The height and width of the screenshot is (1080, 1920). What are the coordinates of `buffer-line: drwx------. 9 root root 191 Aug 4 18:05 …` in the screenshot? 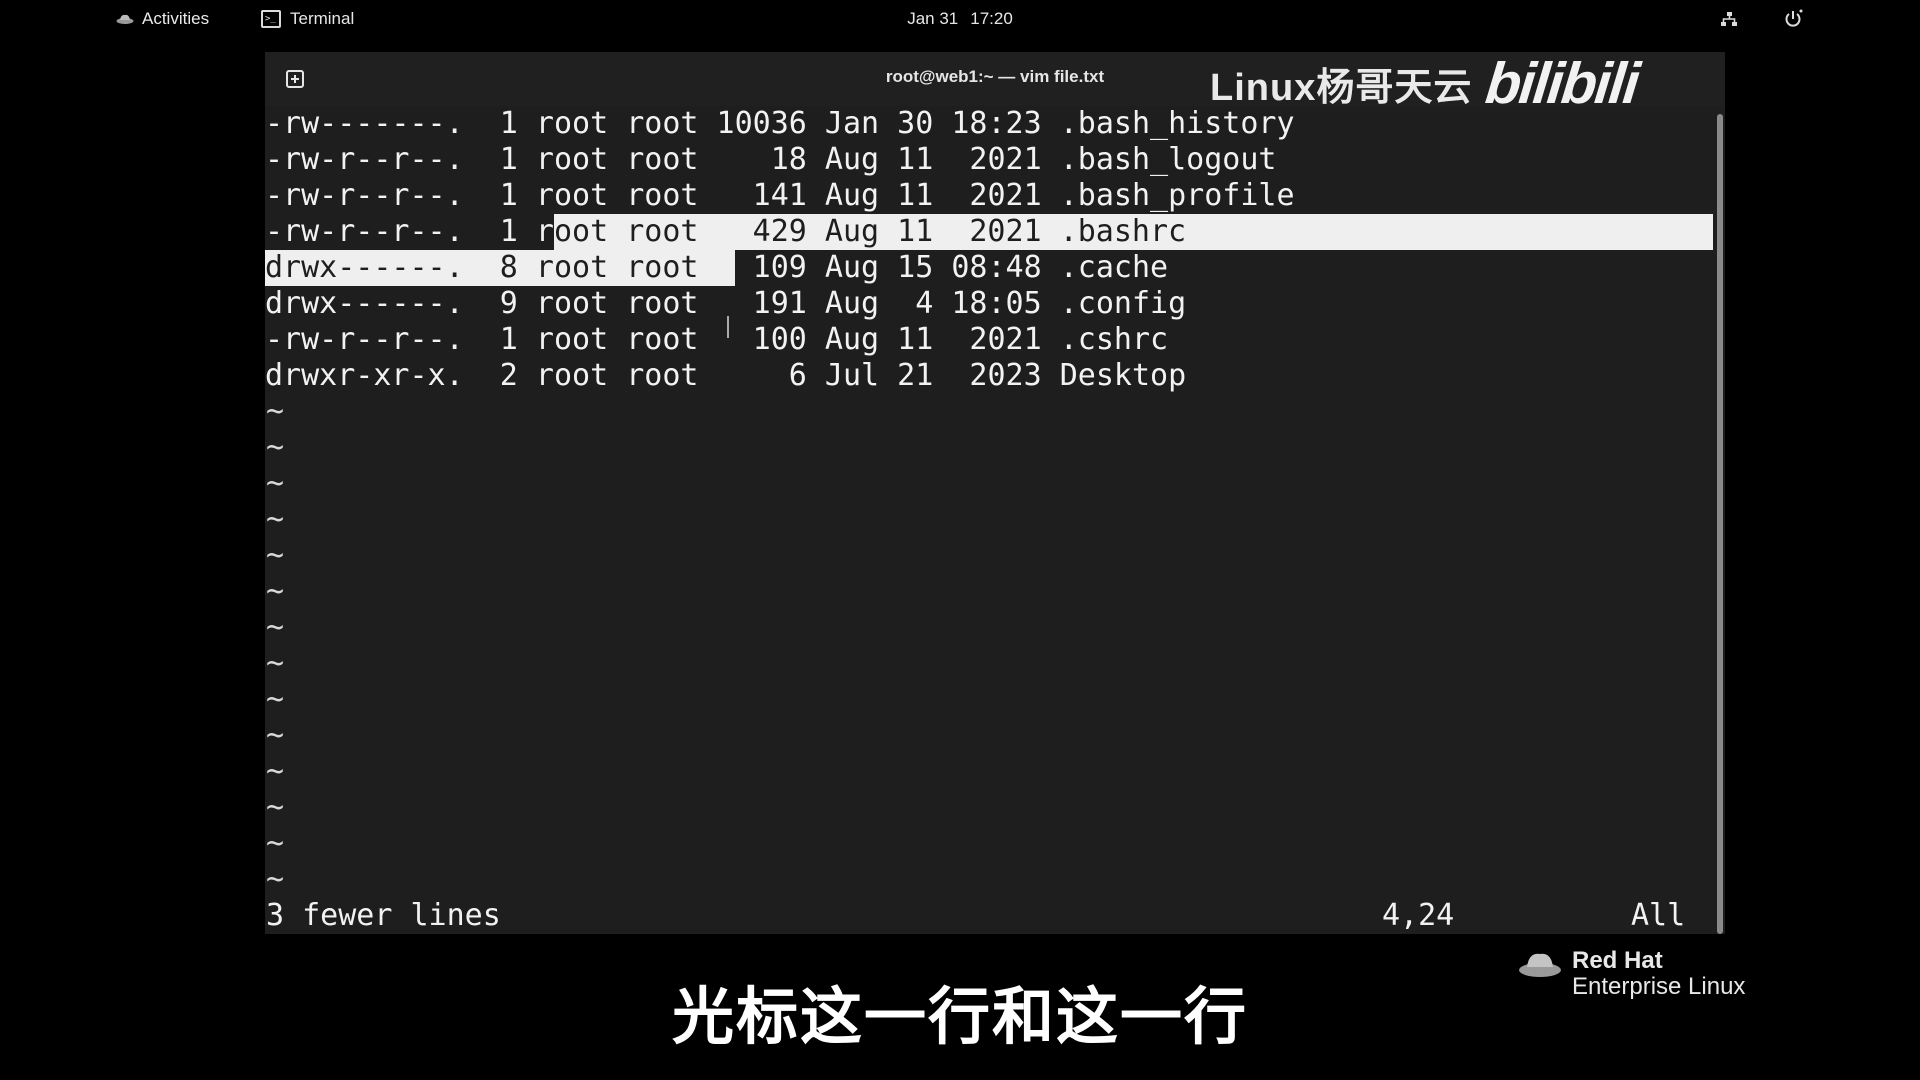 It's located at (725, 304).